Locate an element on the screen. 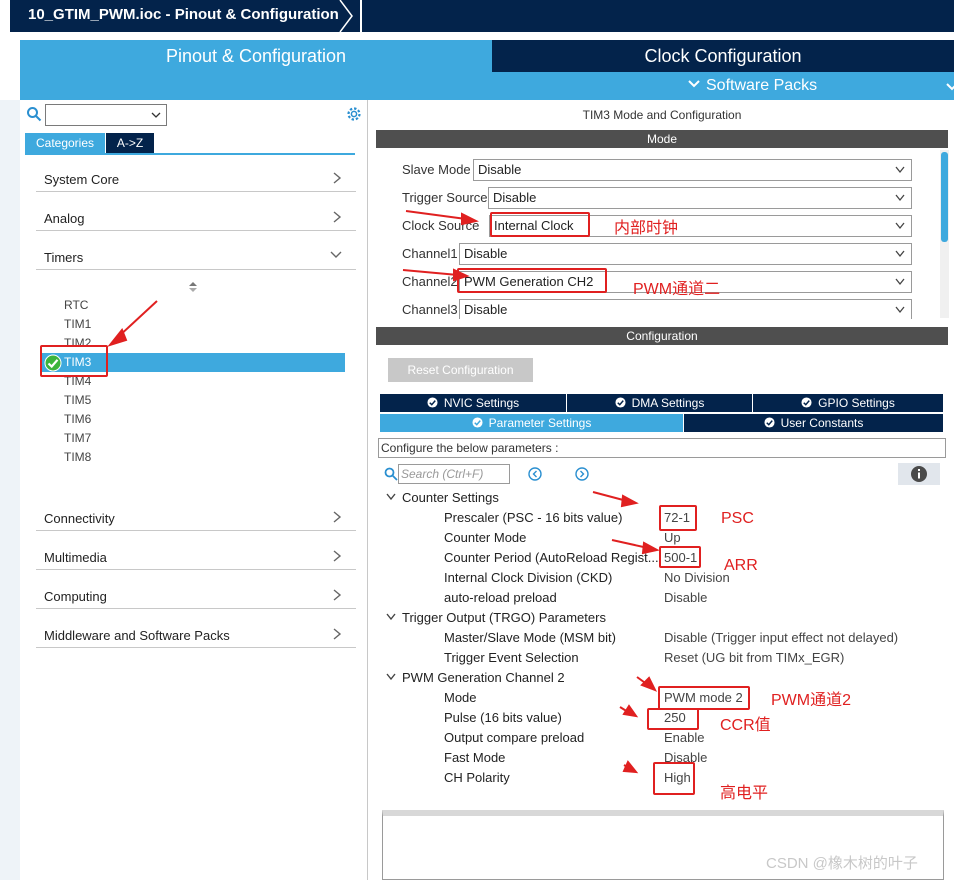 The width and height of the screenshot is (954, 880). timer-item-rtc: RTC is located at coordinates (76, 305).